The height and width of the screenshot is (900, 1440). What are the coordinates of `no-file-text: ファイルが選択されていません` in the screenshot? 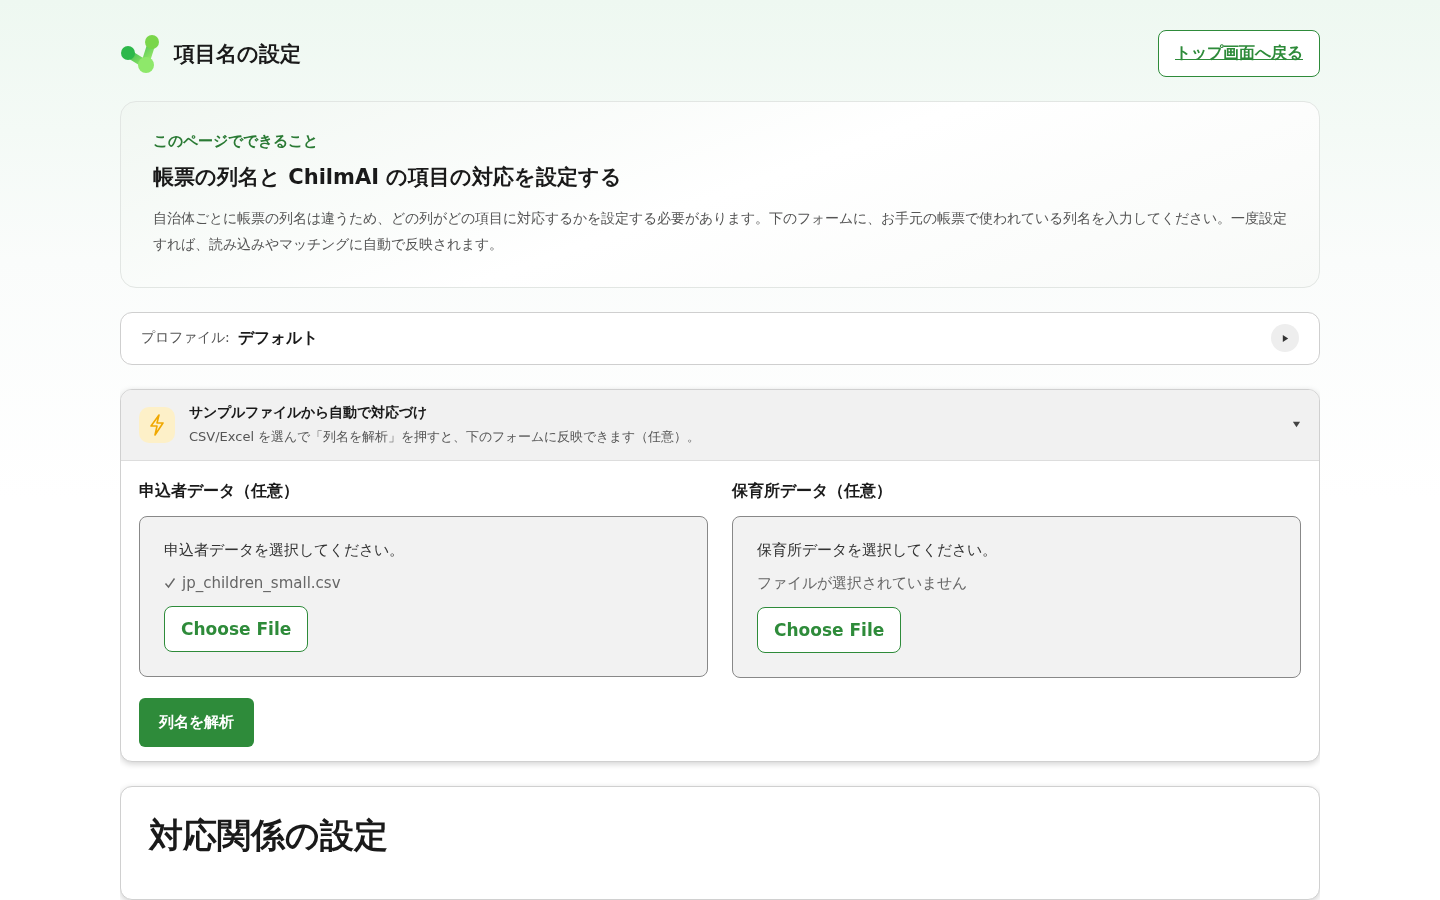 It's located at (862, 583).